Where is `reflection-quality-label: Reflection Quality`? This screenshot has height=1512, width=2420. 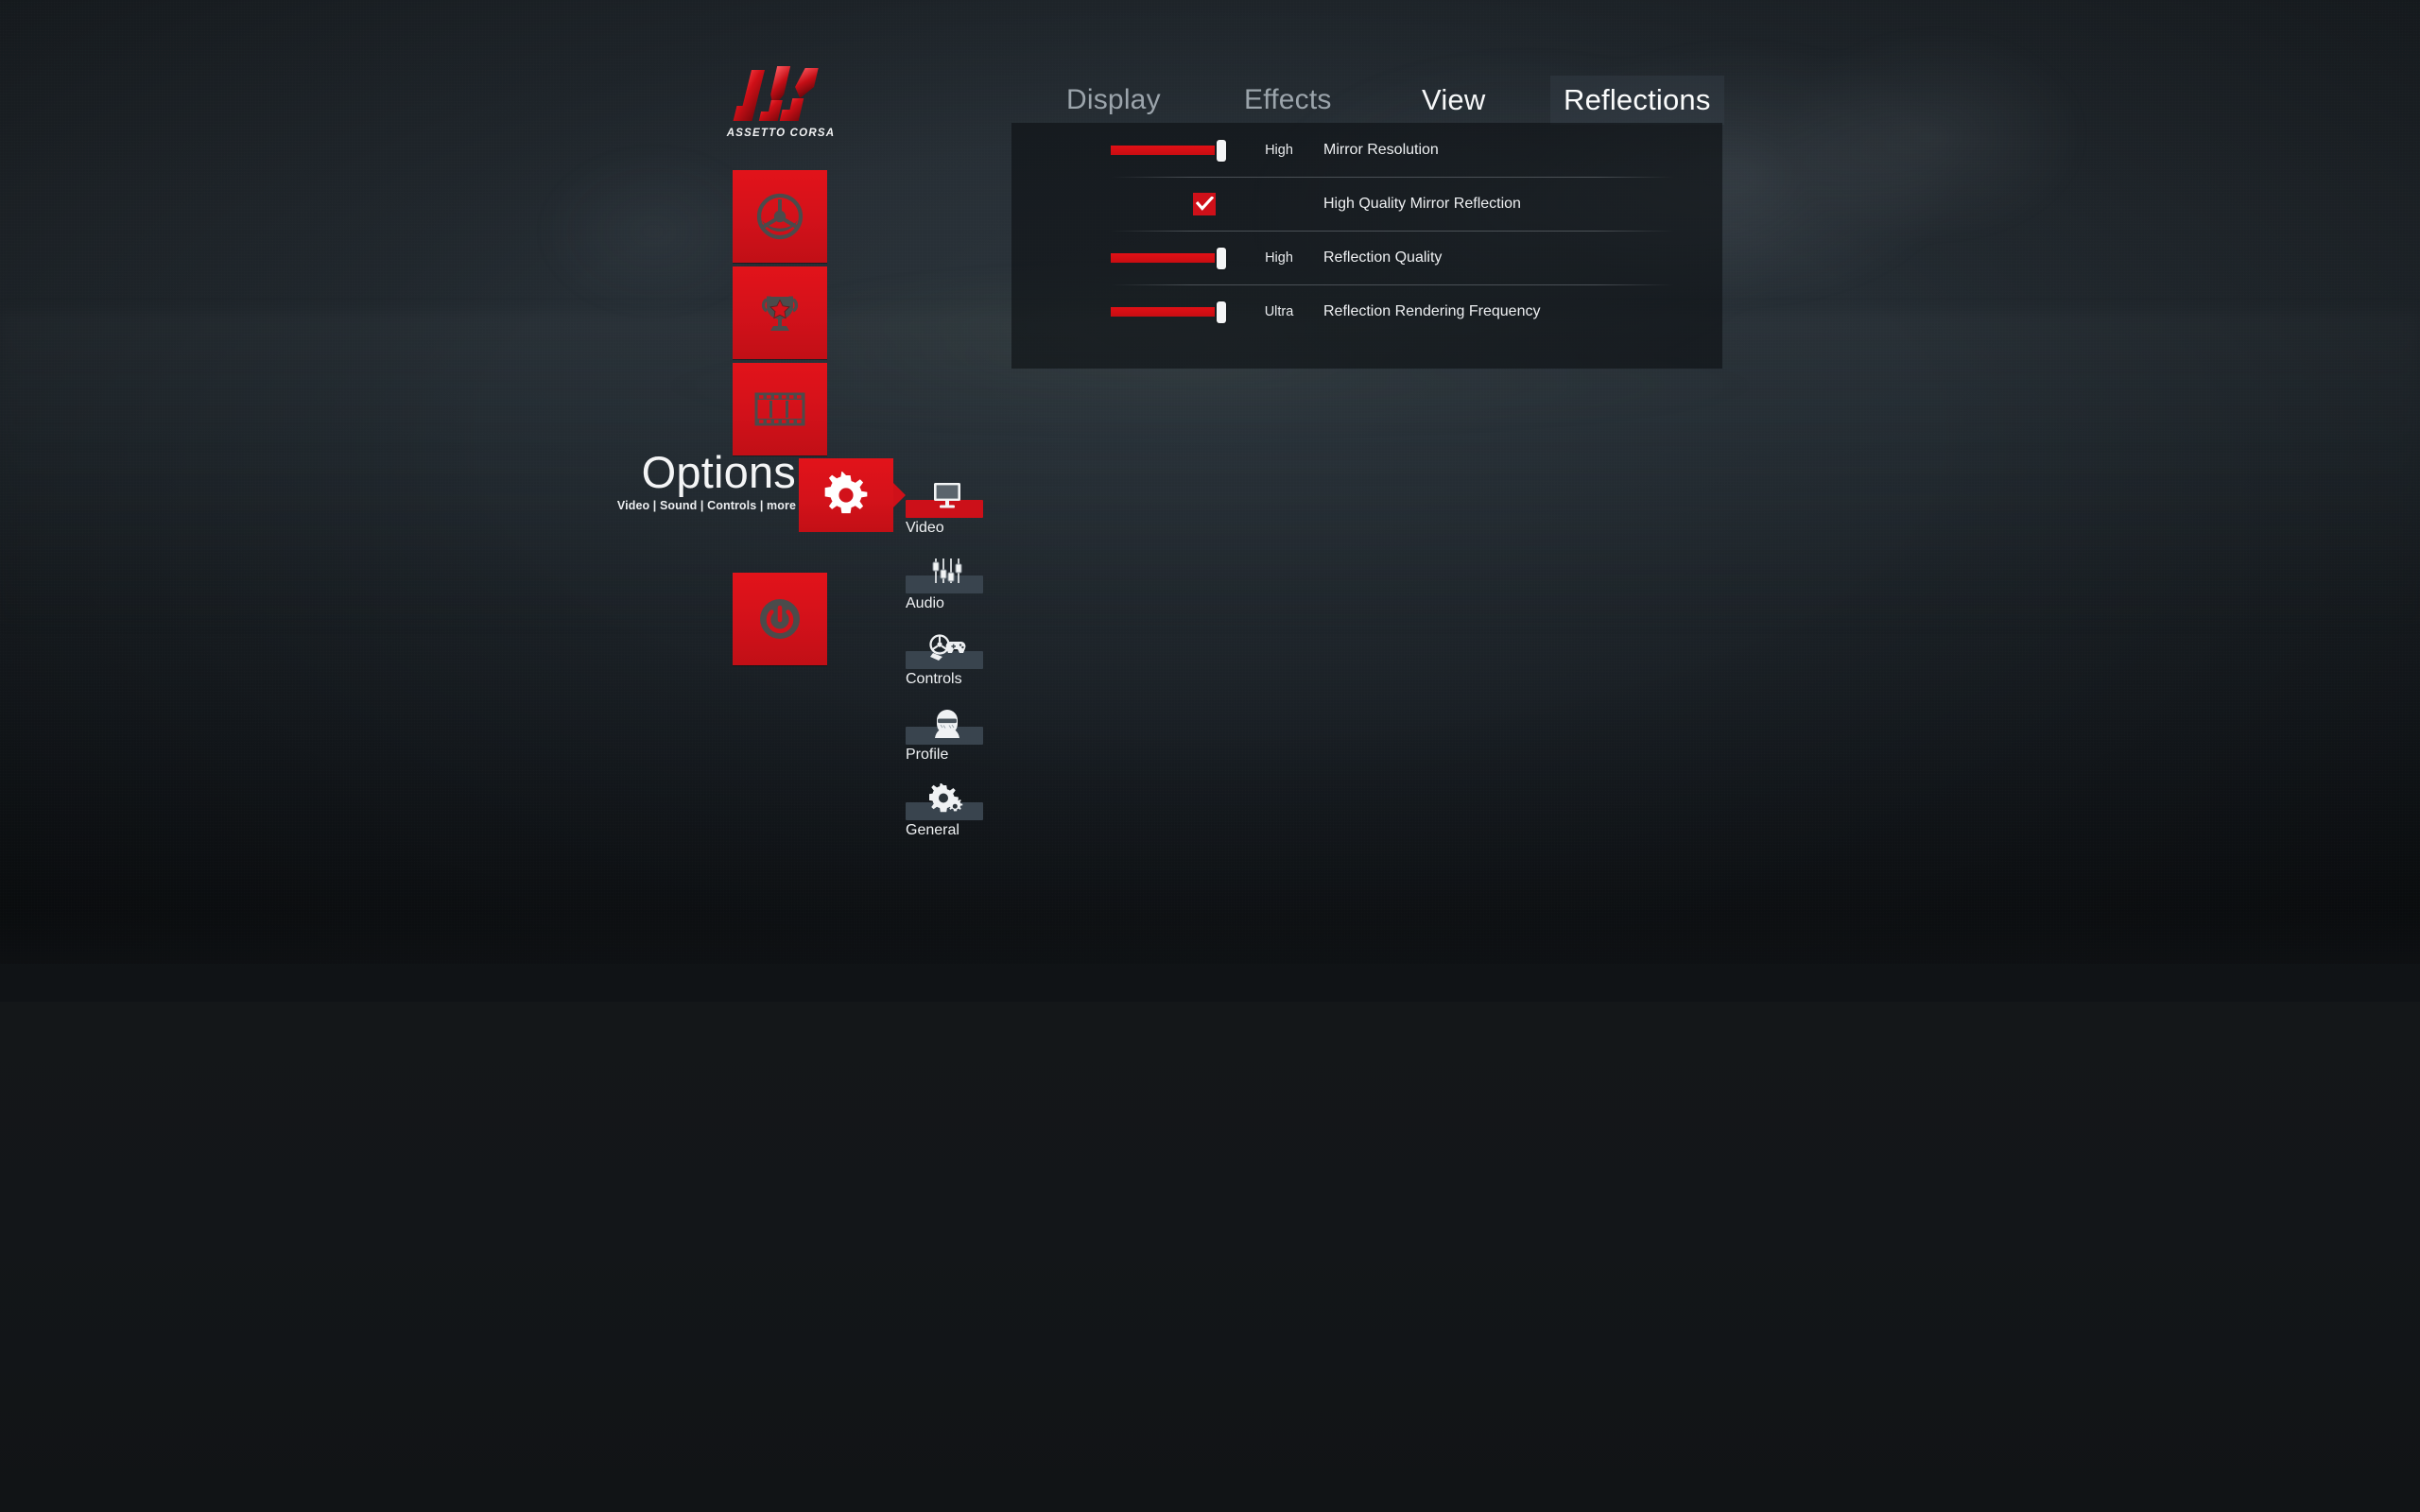
reflection-quality-label: Reflection Quality is located at coordinates (1383, 257).